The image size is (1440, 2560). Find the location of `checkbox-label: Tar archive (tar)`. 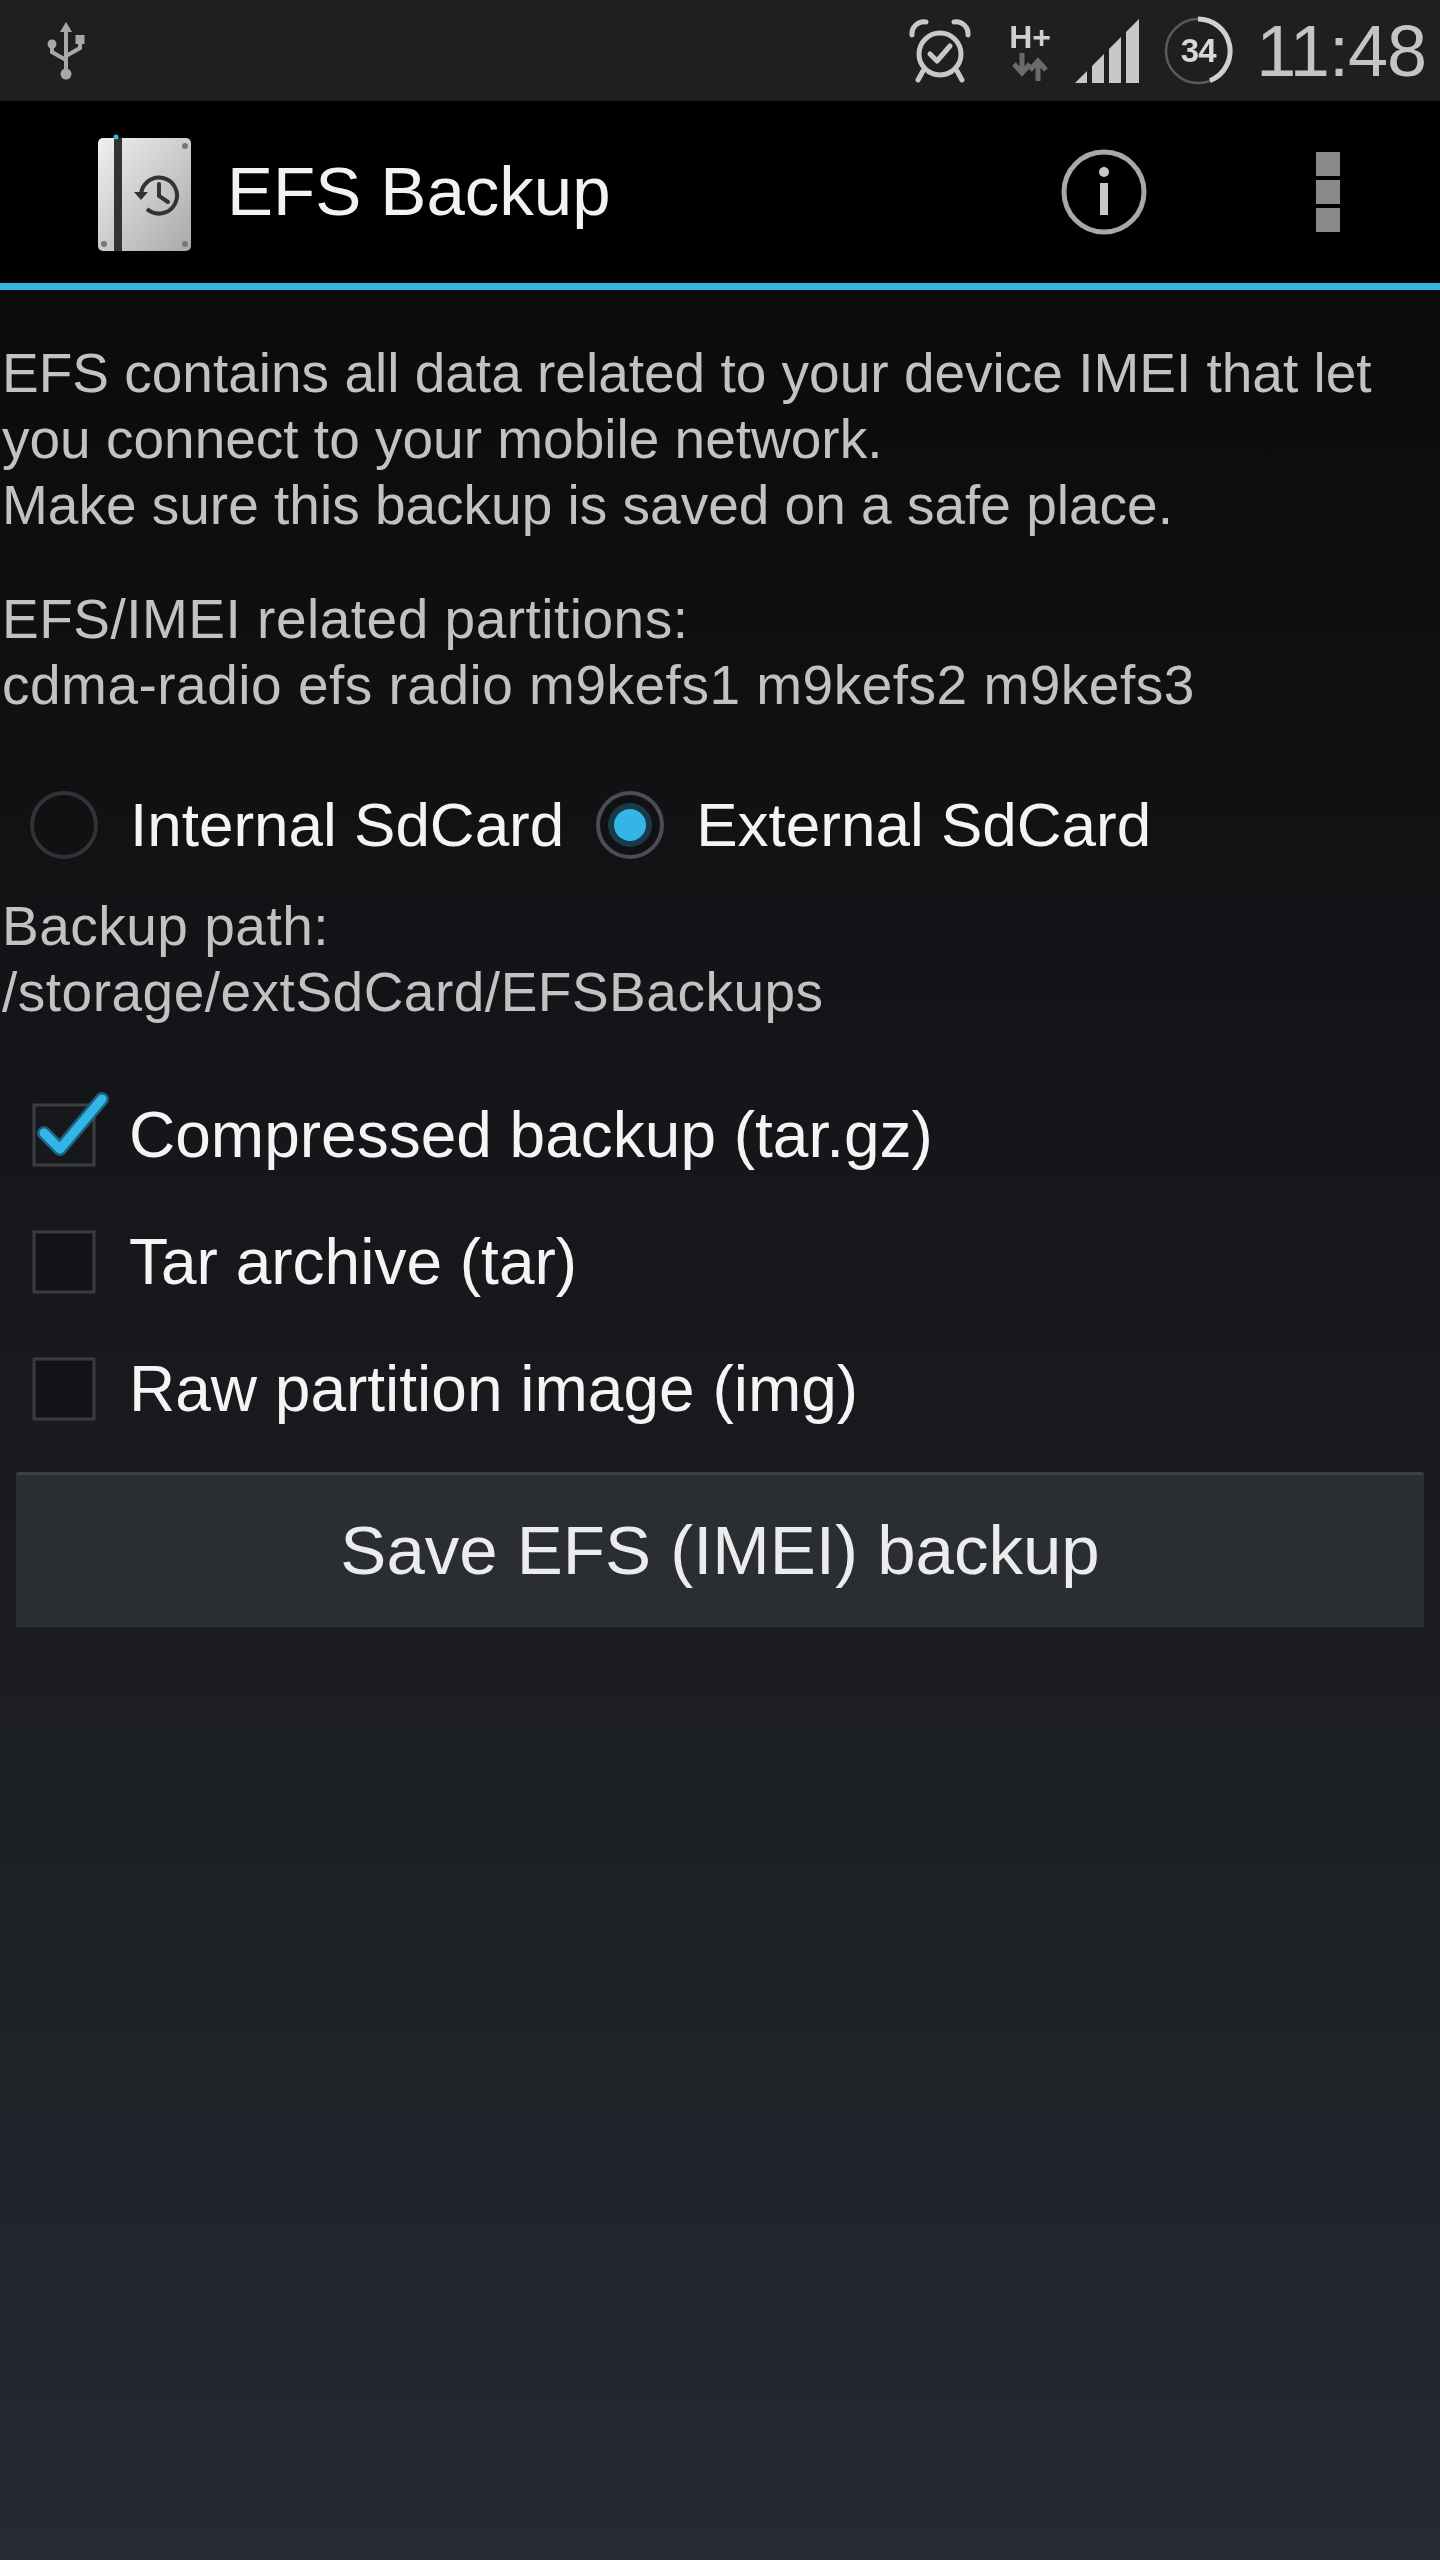

checkbox-label: Tar archive (tar) is located at coordinates (353, 1261).